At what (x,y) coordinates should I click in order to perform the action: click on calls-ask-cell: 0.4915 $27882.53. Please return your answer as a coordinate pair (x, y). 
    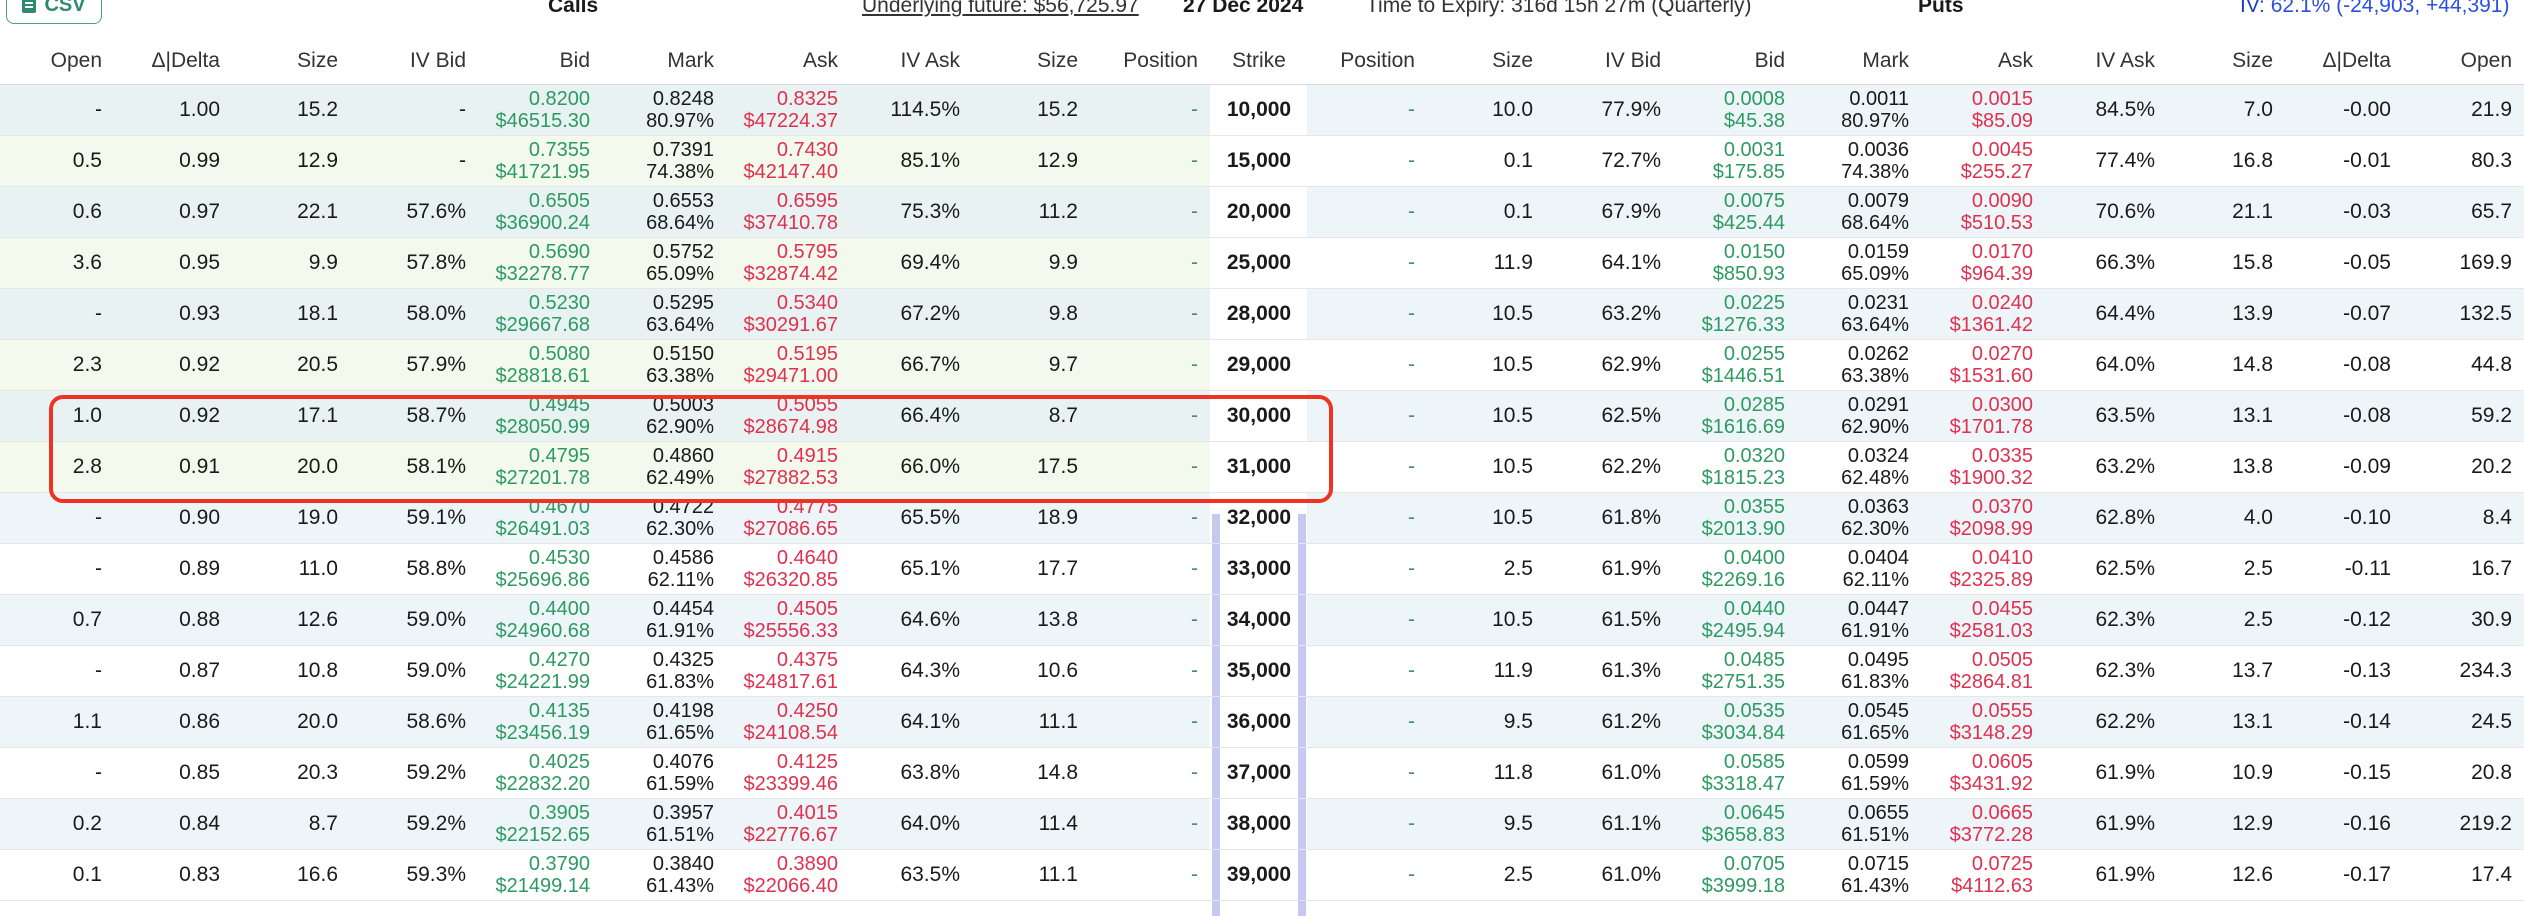
    Looking at the image, I should click on (788, 467).